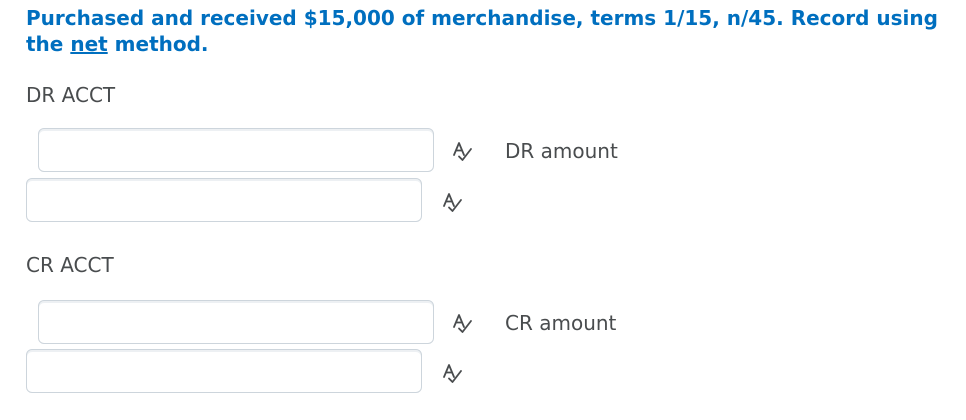  Describe the element at coordinates (70, 265) in the screenshot. I see `cr-acct-label: CR ACCT` at that location.